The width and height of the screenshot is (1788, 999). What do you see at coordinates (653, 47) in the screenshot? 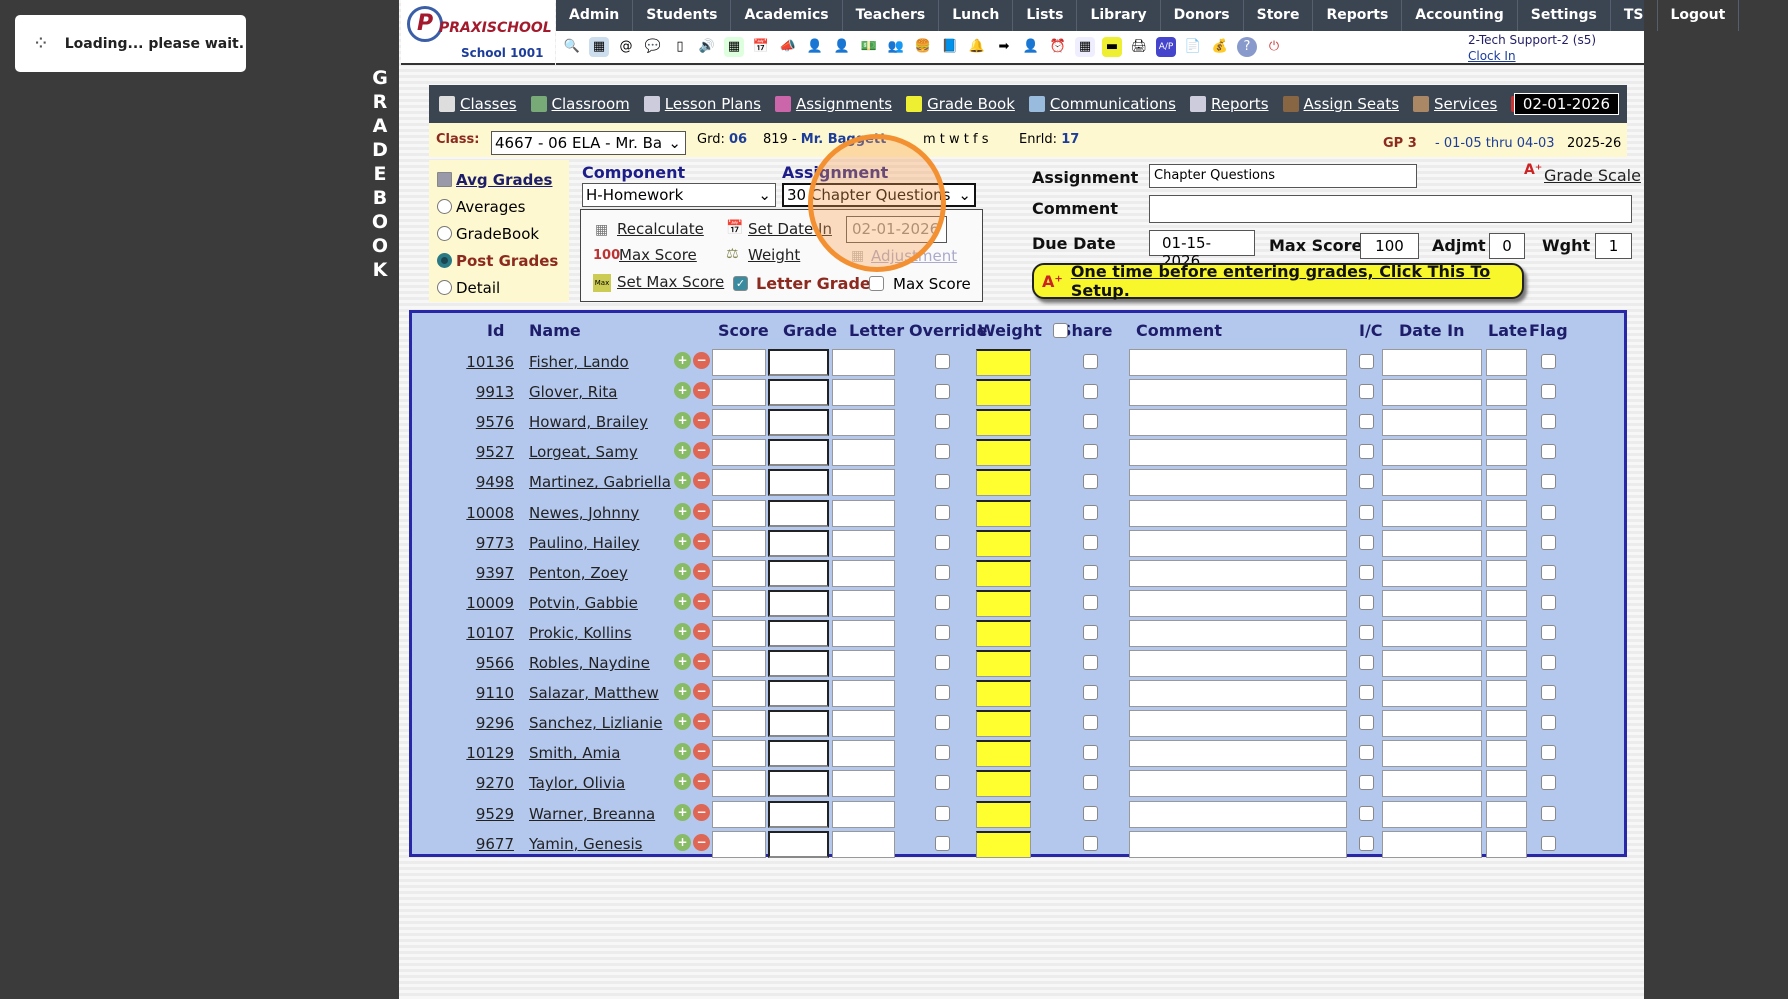
I see `chat-icon: 💬` at bounding box center [653, 47].